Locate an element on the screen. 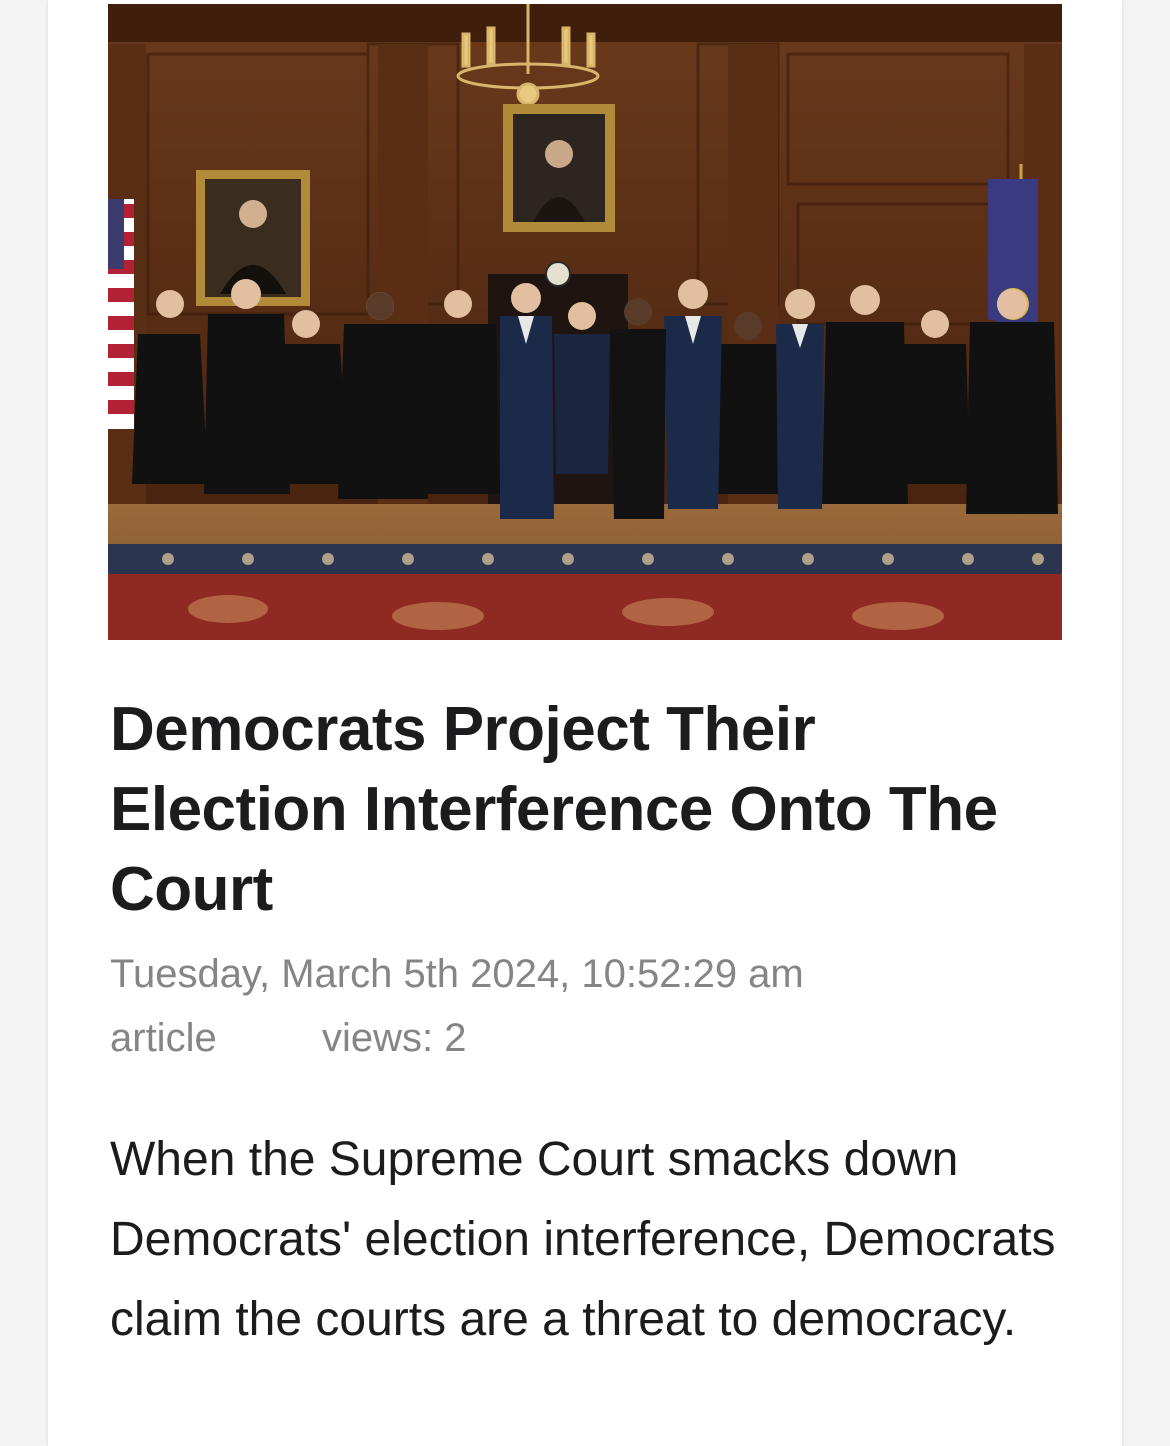 This screenshot has width=1170, height=1446. view-count: views: 2 is located at coordinates (394, 1038).